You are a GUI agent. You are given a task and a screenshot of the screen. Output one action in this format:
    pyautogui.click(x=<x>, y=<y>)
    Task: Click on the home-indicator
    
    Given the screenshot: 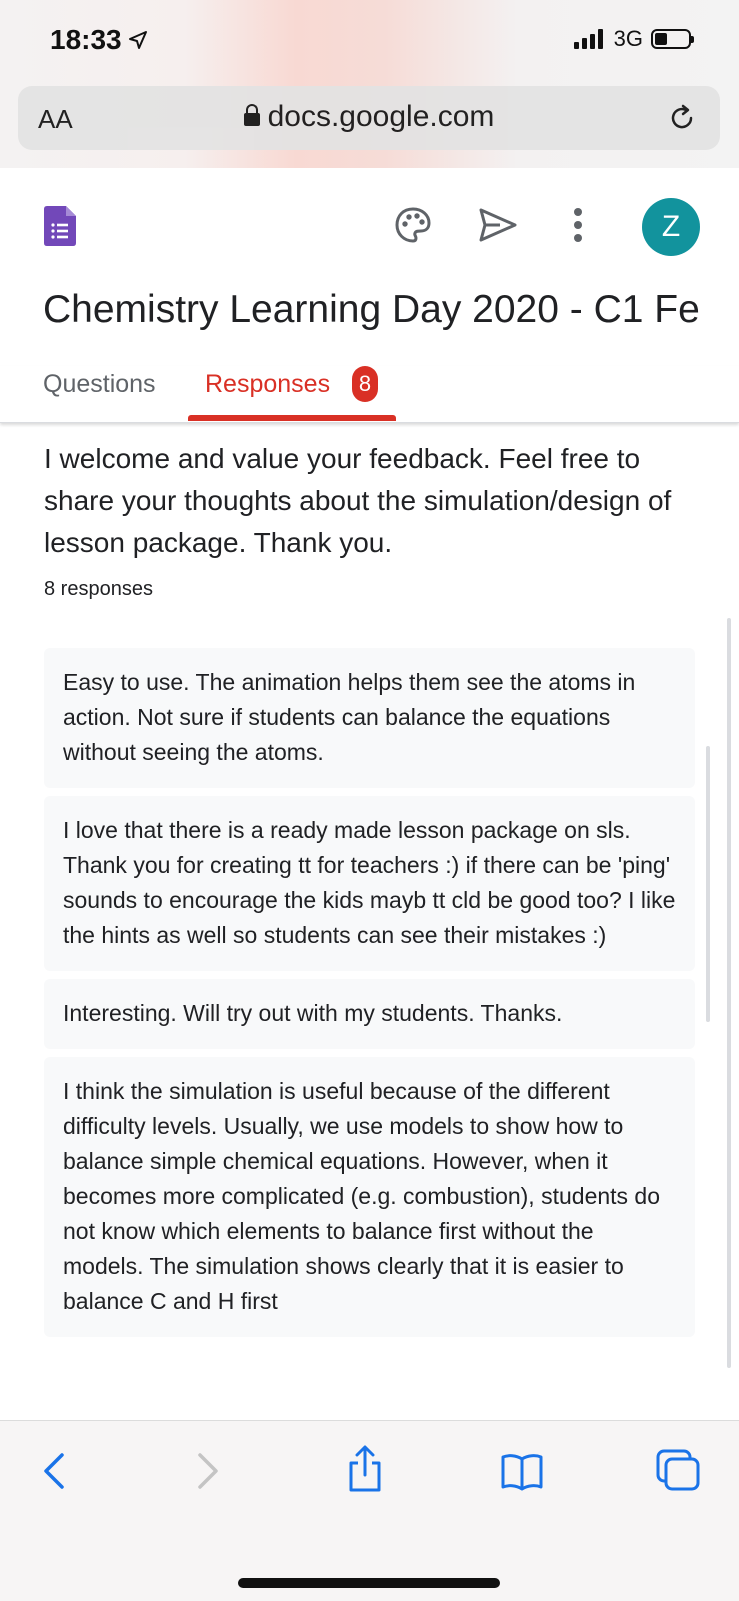 What is the action you would take?
    pyautogui.click(x=369, y=1583)
    